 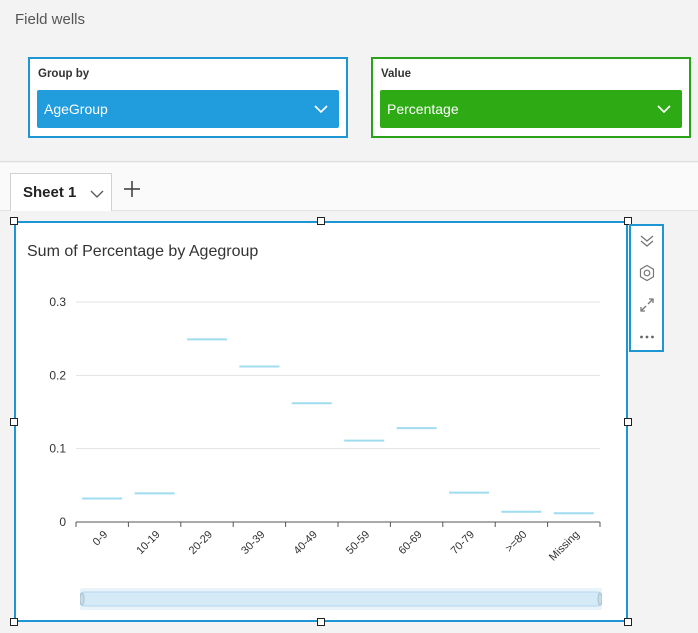 What do you see at coordinates (531, 109) in the screenshot?
I see `value-field-button: Percentage` at bounding box center [531, 109].